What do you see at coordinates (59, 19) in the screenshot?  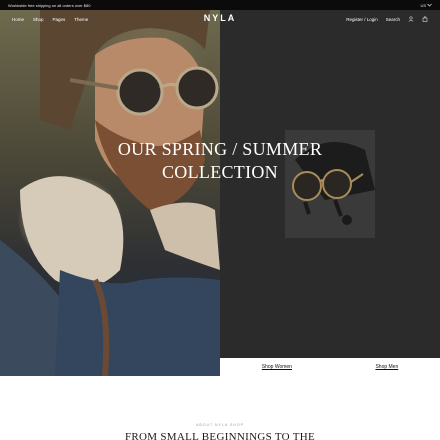 I see `nav-link-pages: Pages` at bounding box center [59, 19].